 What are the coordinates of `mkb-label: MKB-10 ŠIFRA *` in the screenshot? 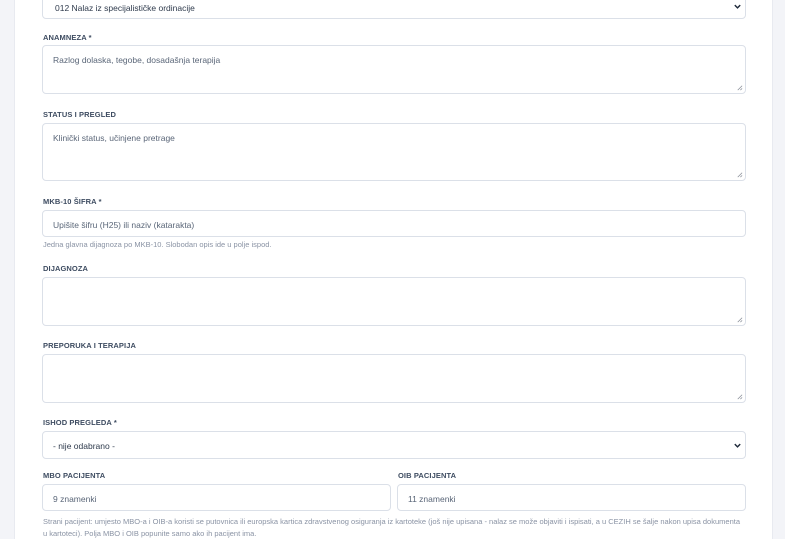 It's located at (72, 201).